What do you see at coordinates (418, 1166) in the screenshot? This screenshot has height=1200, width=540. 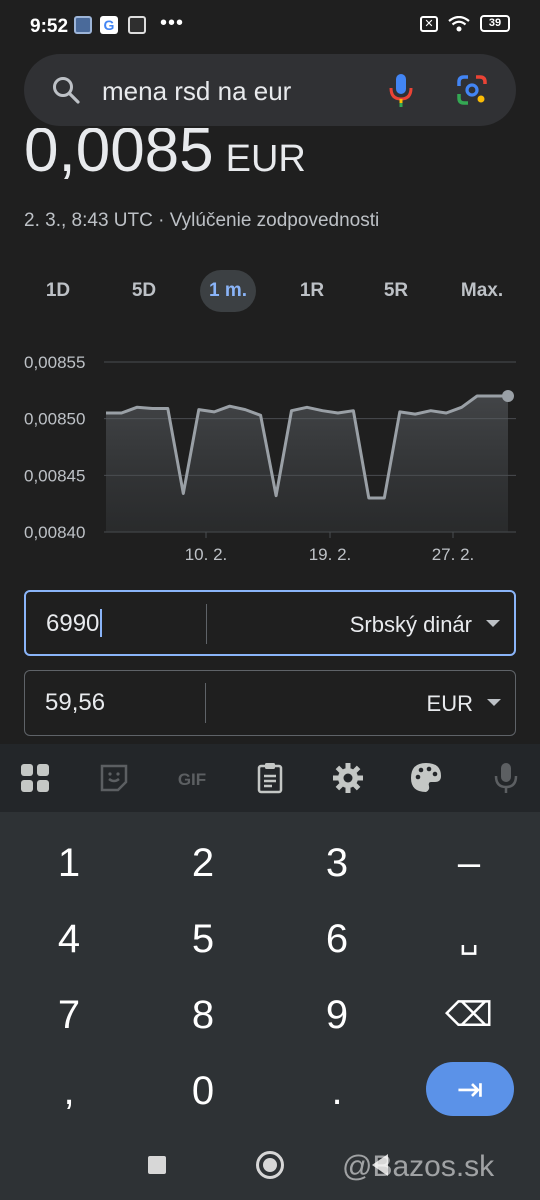 I see `watermark: @Bazos.sk` at bounding box center [418, 1166].